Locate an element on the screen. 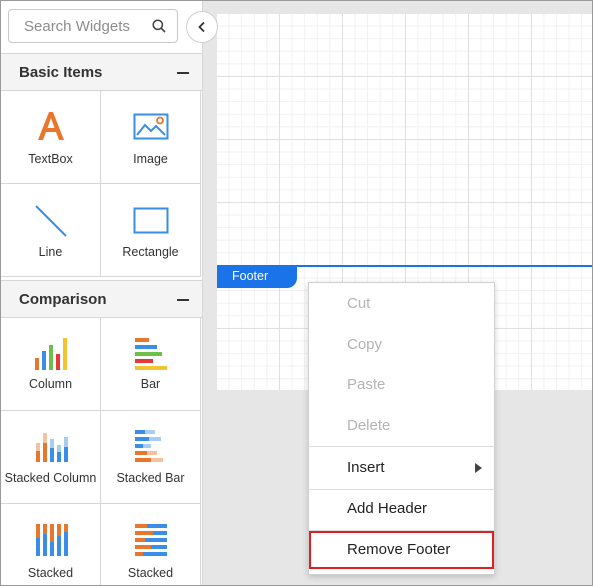  section-title: Comparison is located at coordinates (63, 299).